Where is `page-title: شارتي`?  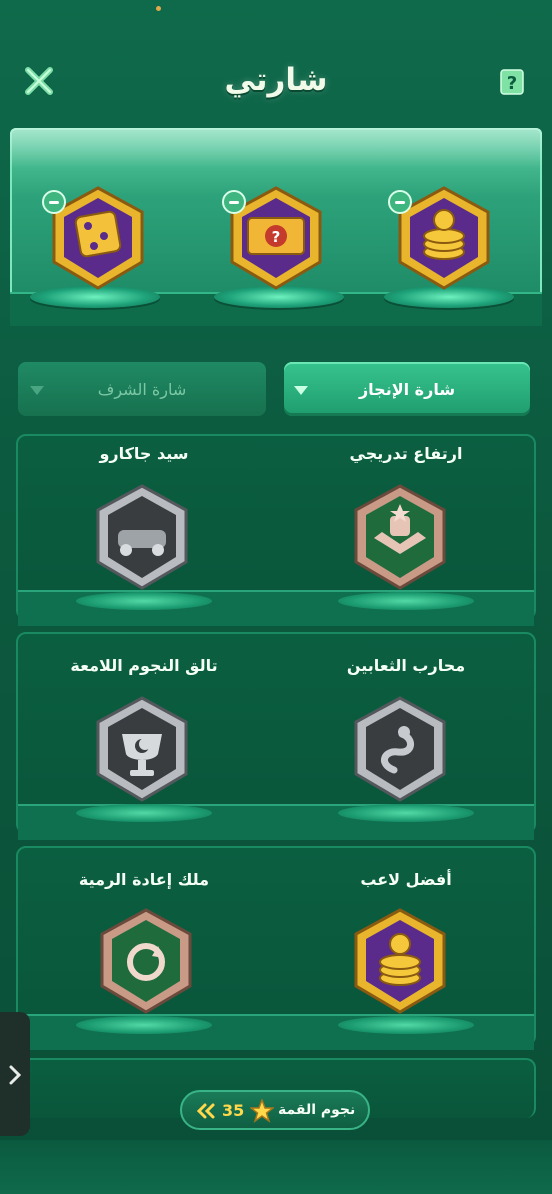 page-title: شارتي is located at coordinates (276, 80).